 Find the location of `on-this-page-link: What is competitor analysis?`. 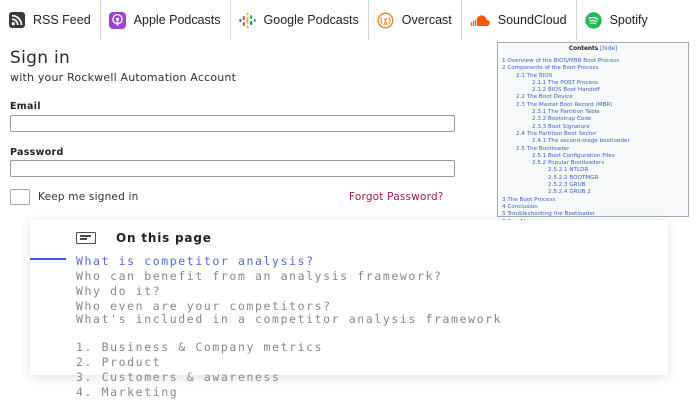

on-this-page-link: What is competitor analysis? is located at coordinates (195, 261).